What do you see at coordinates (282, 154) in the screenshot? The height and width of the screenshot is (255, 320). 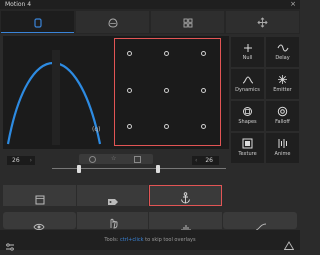 I see `tool-anime-label: Anime` at bounding box center [282, 154].